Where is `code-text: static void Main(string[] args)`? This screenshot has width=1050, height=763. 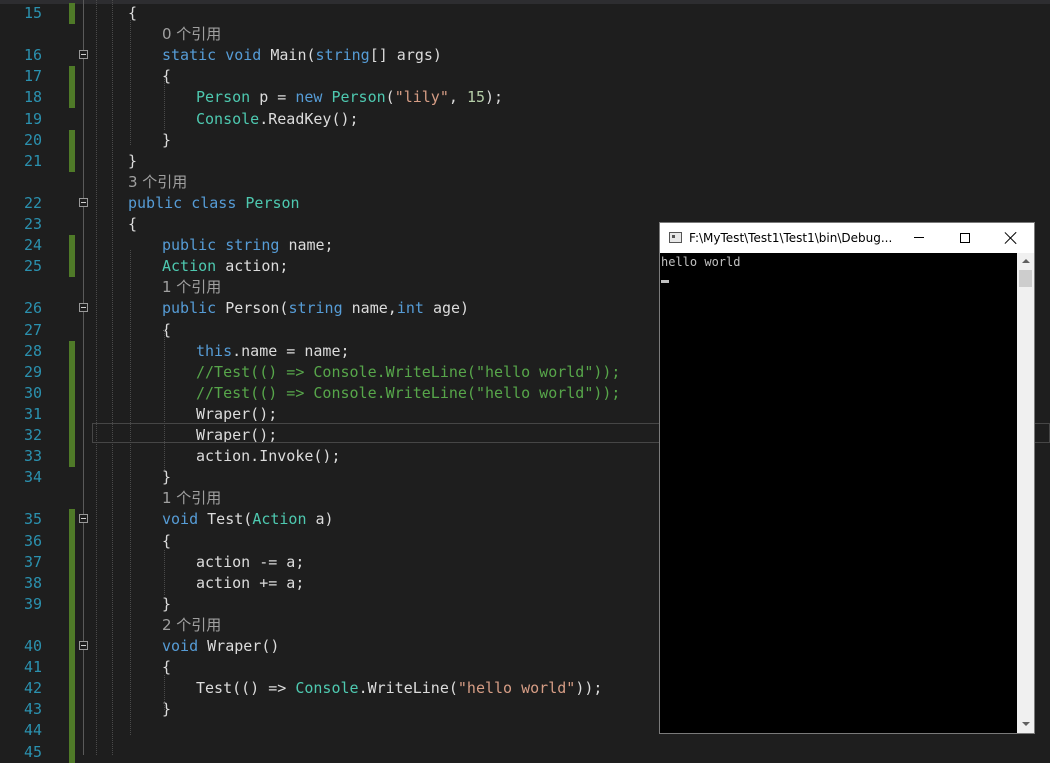
code-text: static void Main(string[] args) is located at coordinates (302, 55).